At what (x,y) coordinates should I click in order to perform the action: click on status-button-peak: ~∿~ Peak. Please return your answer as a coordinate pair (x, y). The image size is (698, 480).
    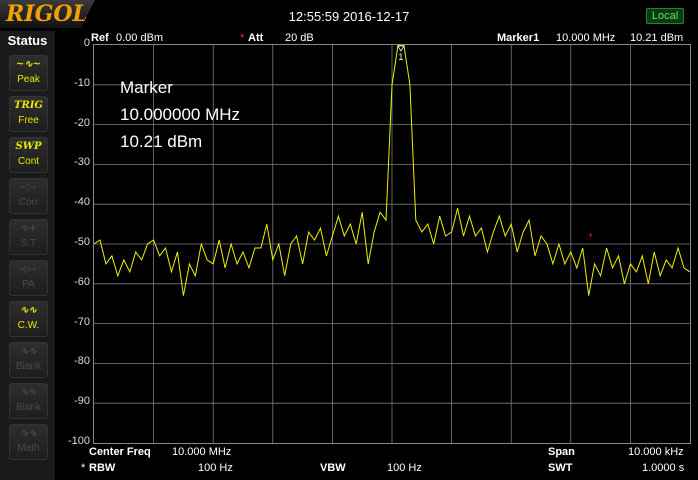
    Looking at the image, I should click on (28, 73).